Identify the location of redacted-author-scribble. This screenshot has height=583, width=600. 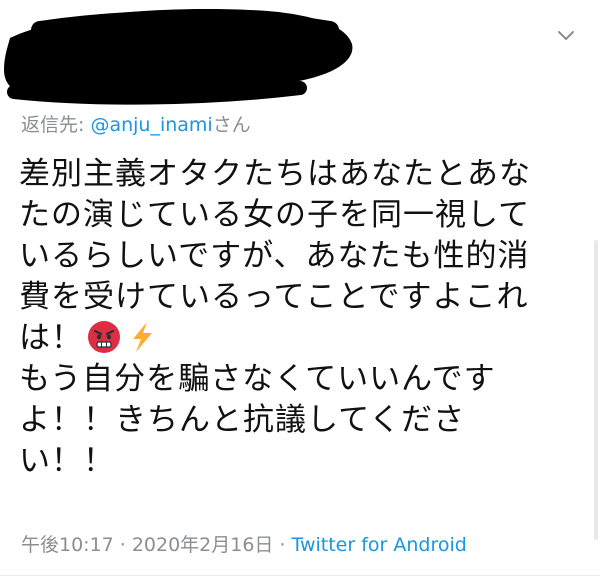
(178, 57).